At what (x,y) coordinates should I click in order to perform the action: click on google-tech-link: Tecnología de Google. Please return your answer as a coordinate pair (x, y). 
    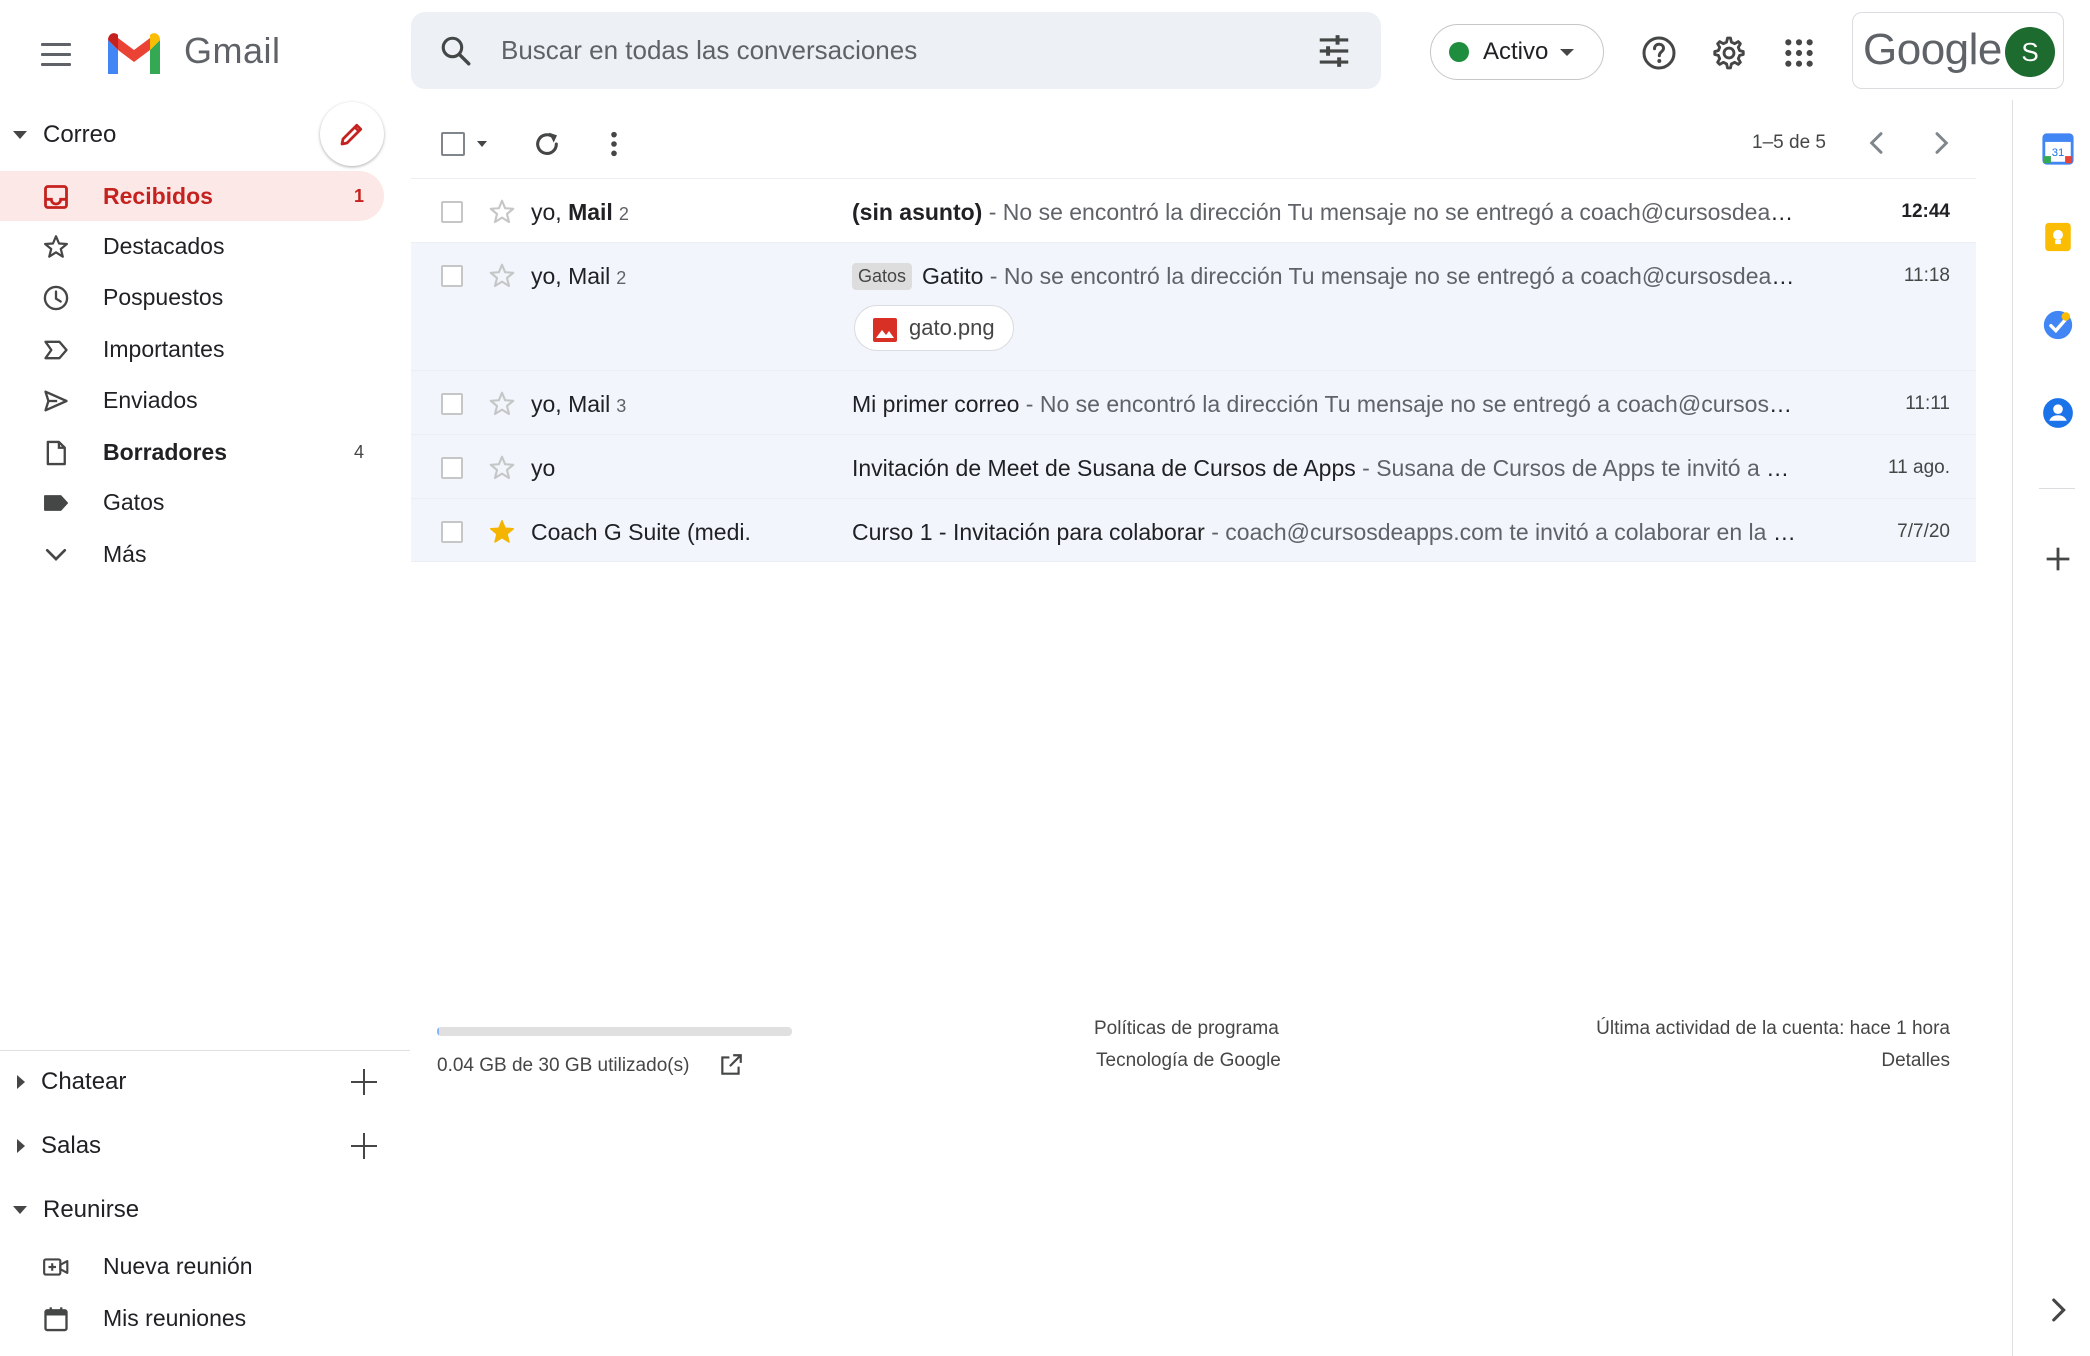
    Looking at the image, I should click on (1188, 1061).